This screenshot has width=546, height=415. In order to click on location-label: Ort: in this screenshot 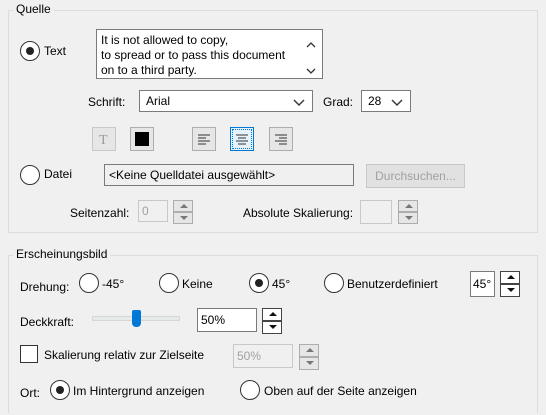, I will do `click(30, 393)`.